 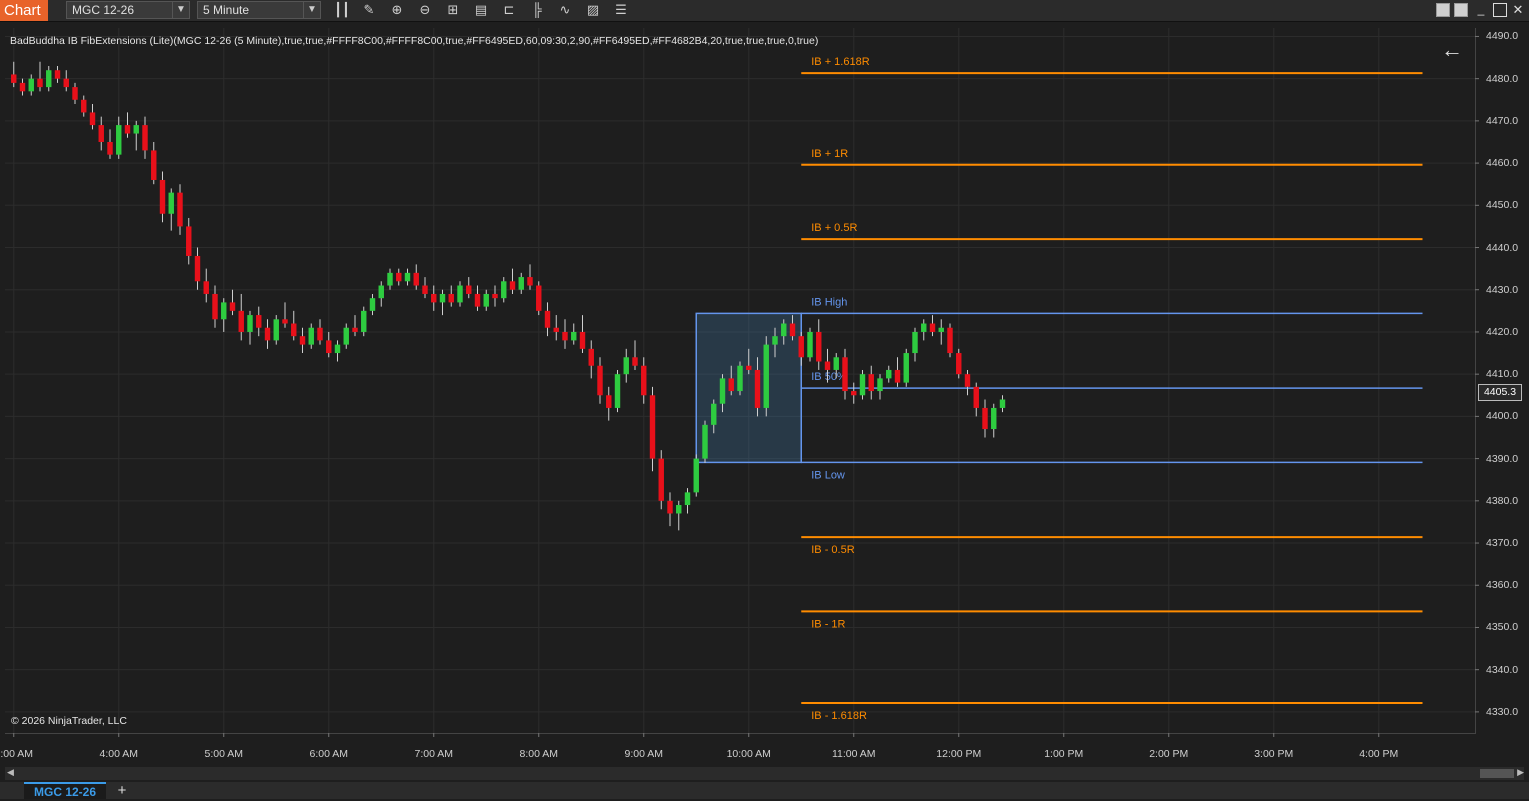 I want to click on time-tick-label: 4:00 AM, so click(x=119, y=754).